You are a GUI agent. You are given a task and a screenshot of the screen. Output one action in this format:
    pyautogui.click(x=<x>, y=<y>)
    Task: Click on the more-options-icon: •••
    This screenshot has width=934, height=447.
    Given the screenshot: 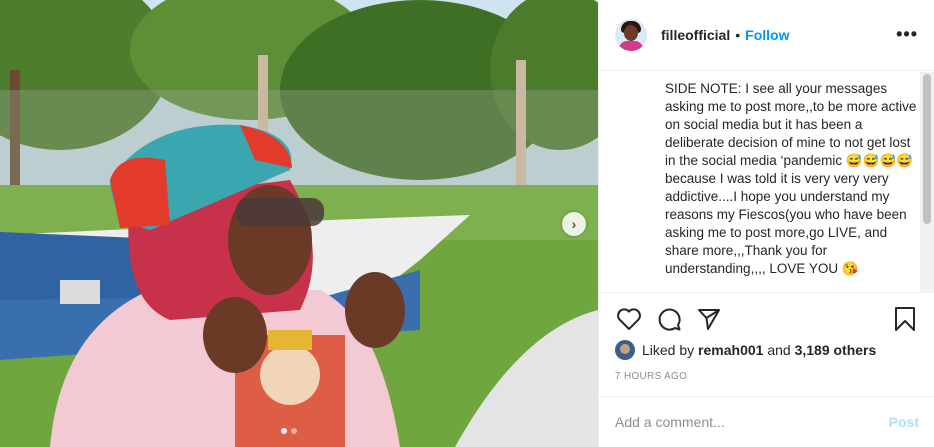 What is the action you would take?
    pyautogui.click(x=907, y=34)
    